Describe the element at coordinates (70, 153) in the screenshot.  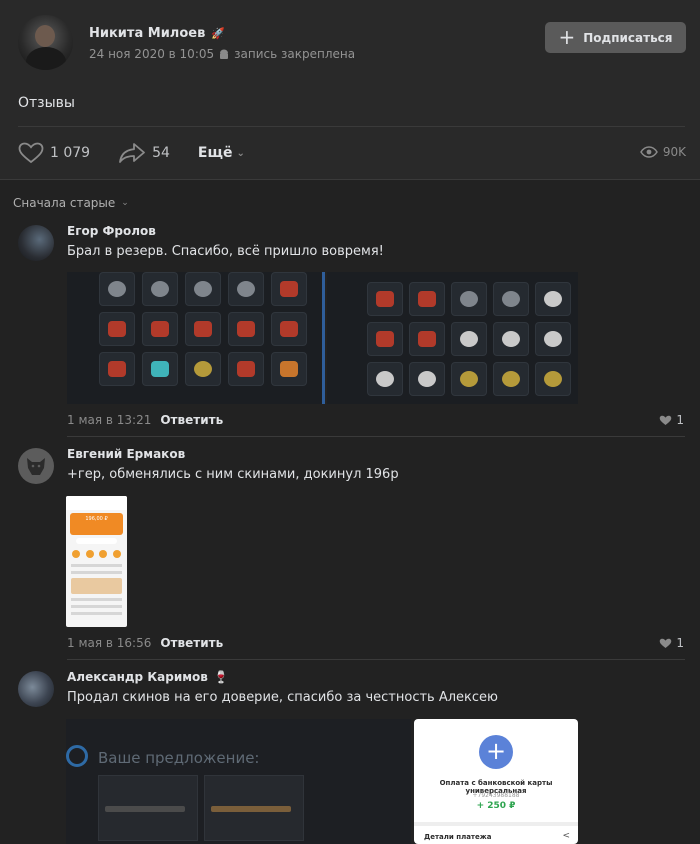
I see `like-count: 1 079` at that location.